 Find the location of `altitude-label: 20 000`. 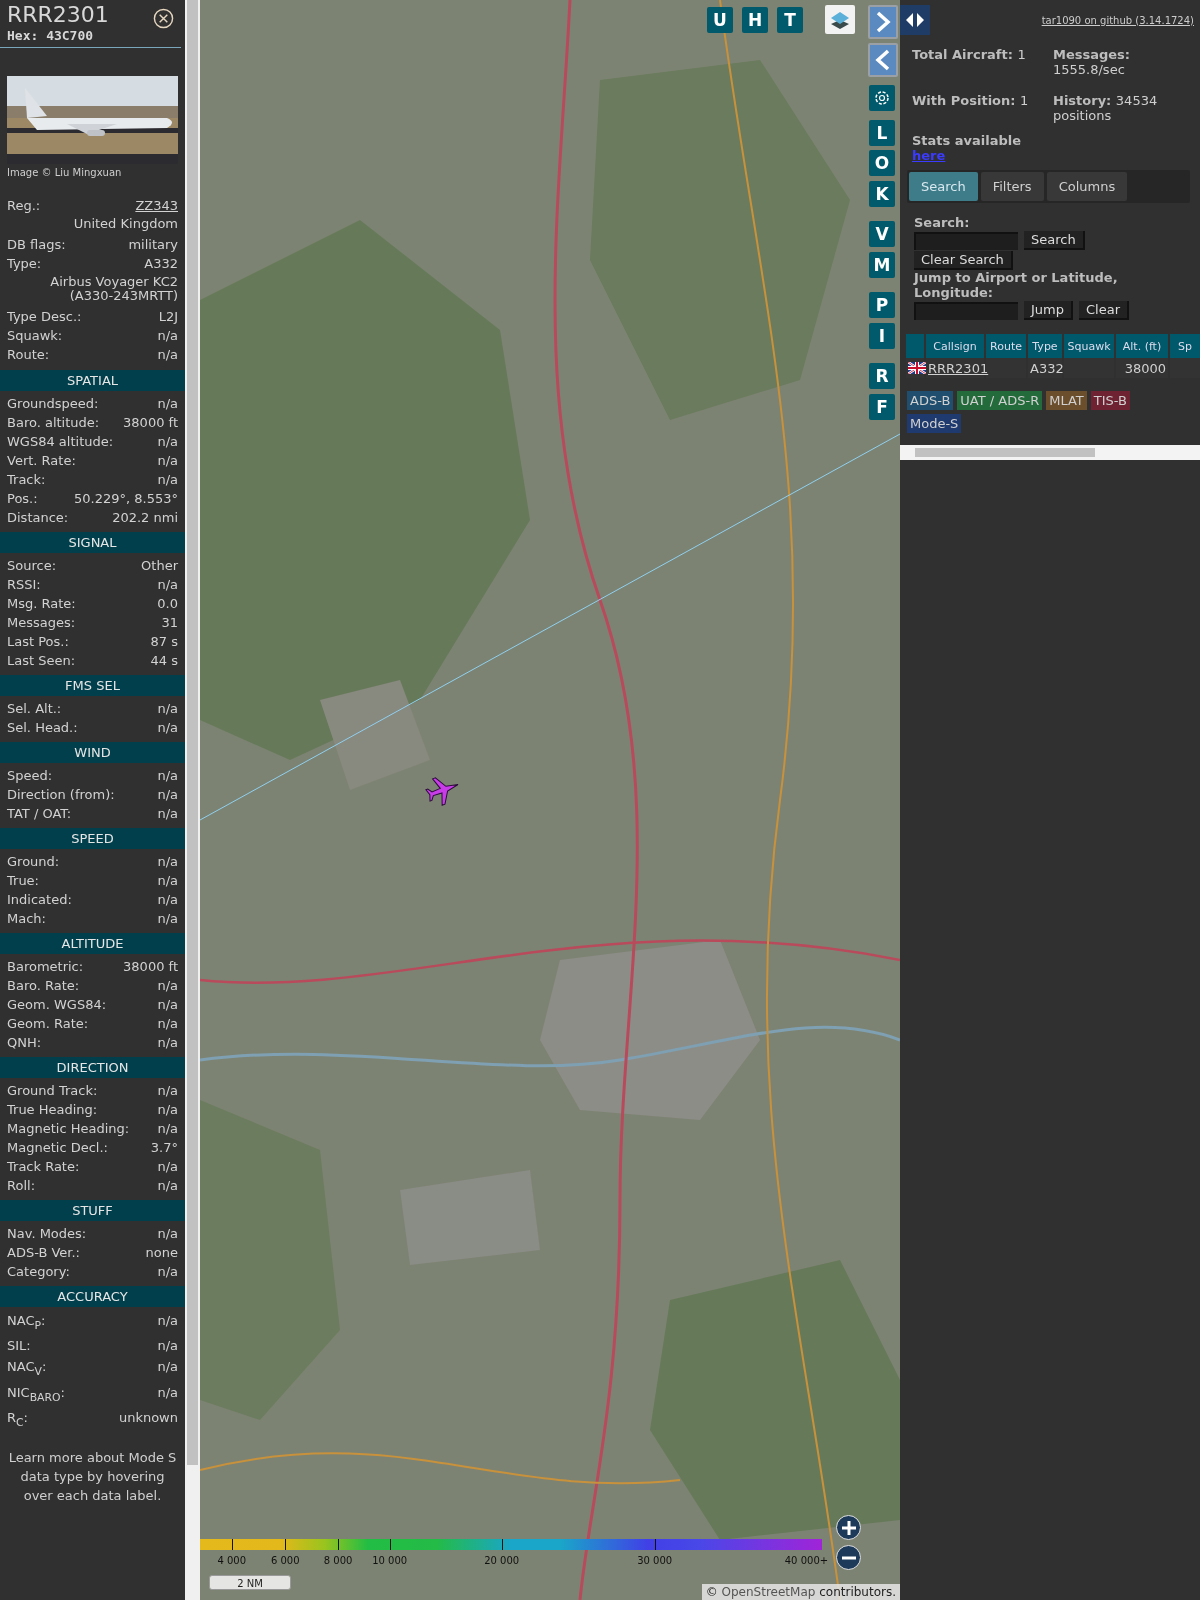

altitude-label: 20 000 is located at coordinates (502, 1560).